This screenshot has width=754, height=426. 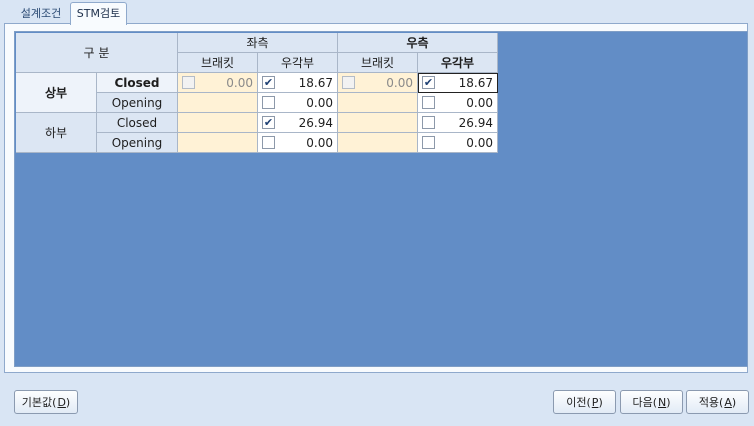 I want to click on tab-stm-review: STM검토, so click(x=98, y=13).